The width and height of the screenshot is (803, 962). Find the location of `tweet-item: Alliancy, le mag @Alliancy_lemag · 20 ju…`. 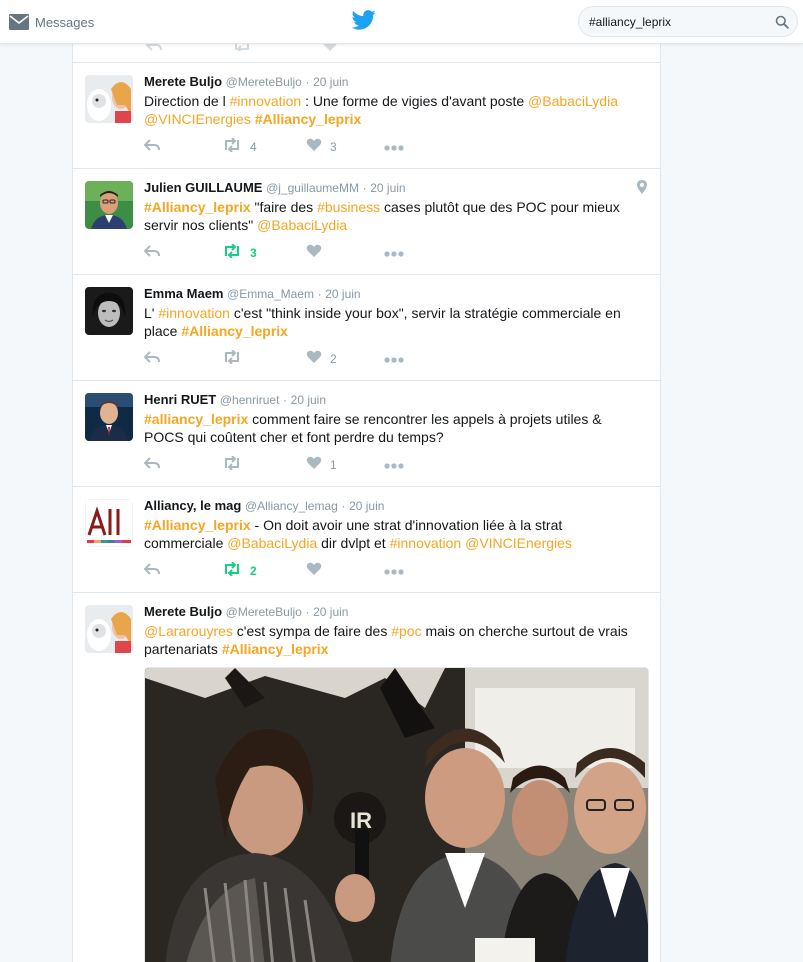

tweet-item: Alliancy, le mag @Alliancy_lemag · 20 ju… is located at coordinates (366, 540).